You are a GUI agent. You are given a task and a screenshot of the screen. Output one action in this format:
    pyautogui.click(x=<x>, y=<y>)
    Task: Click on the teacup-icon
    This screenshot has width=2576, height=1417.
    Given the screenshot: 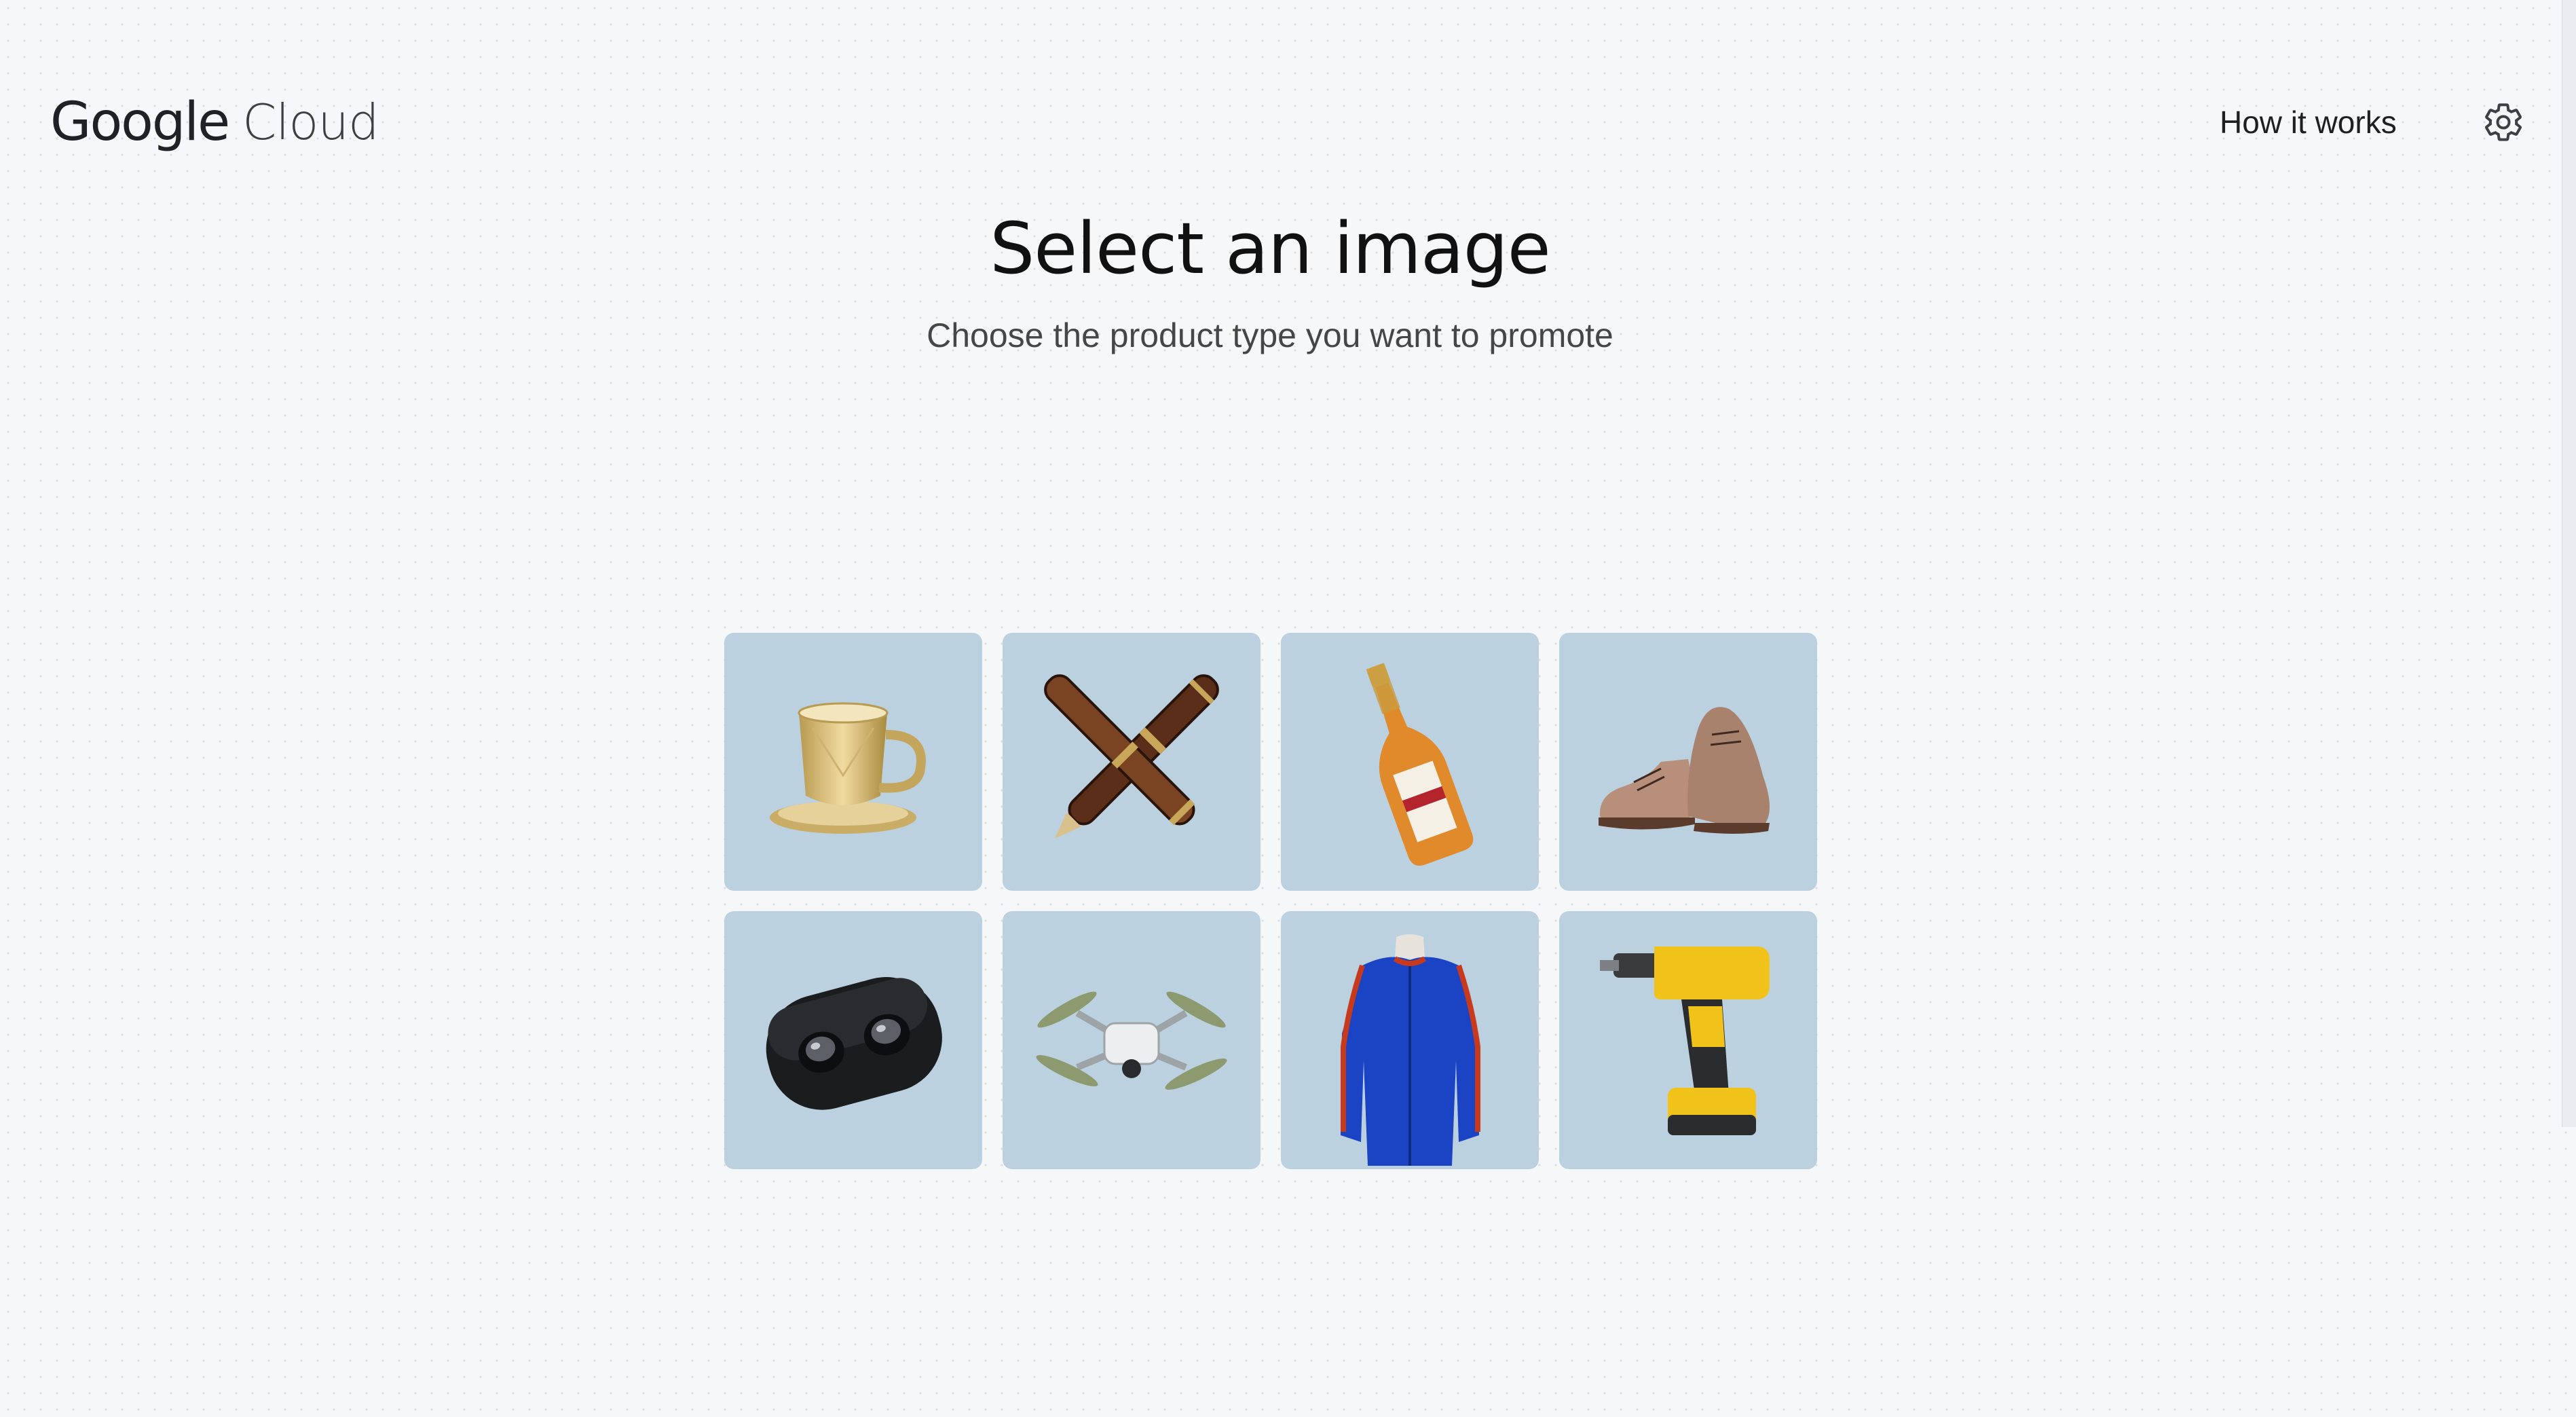 What is the action you would take?
    pyautogui.click(x=848, y=768)
    